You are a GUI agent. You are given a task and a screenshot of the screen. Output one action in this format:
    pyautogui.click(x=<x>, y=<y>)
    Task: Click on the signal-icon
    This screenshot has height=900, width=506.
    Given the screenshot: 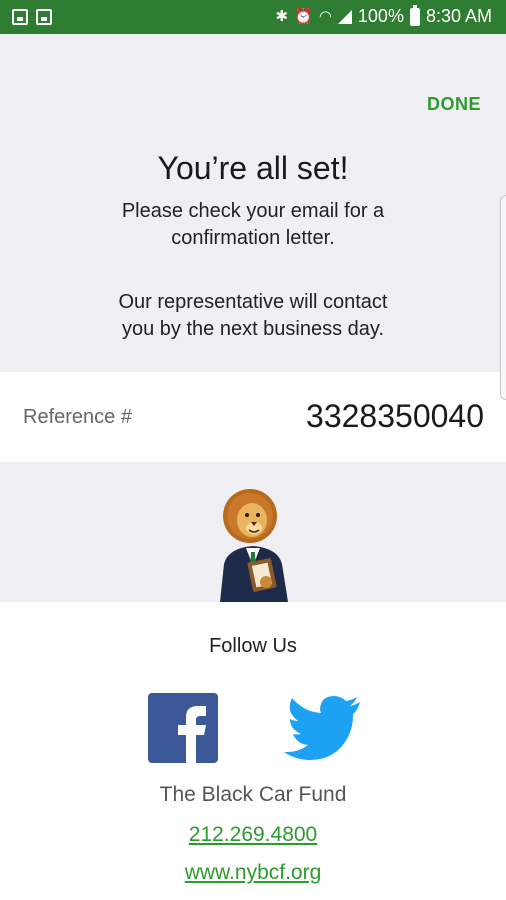 What is the action you would take?
    pyautogui.click(x=344, y=16)
    